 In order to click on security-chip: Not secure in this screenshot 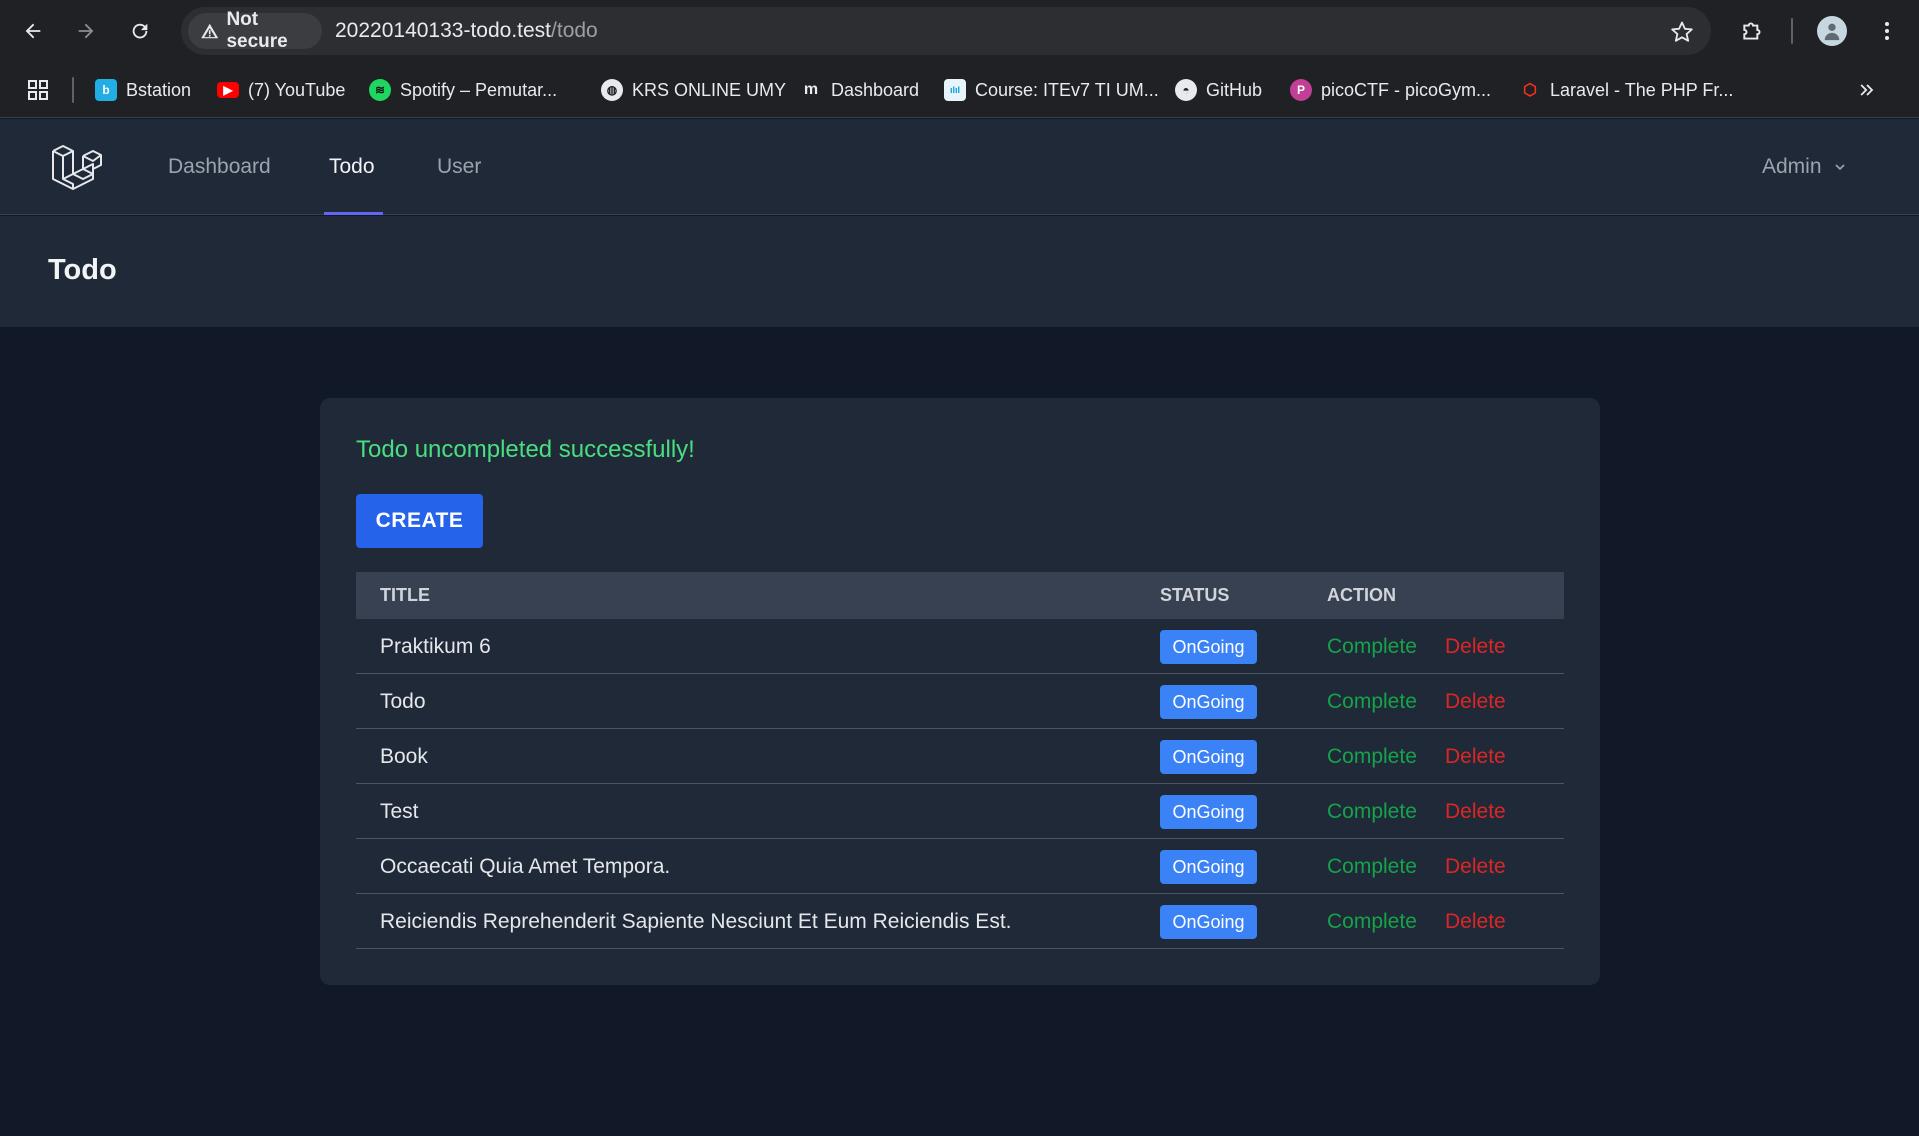, I will do `click(255, 30)`.